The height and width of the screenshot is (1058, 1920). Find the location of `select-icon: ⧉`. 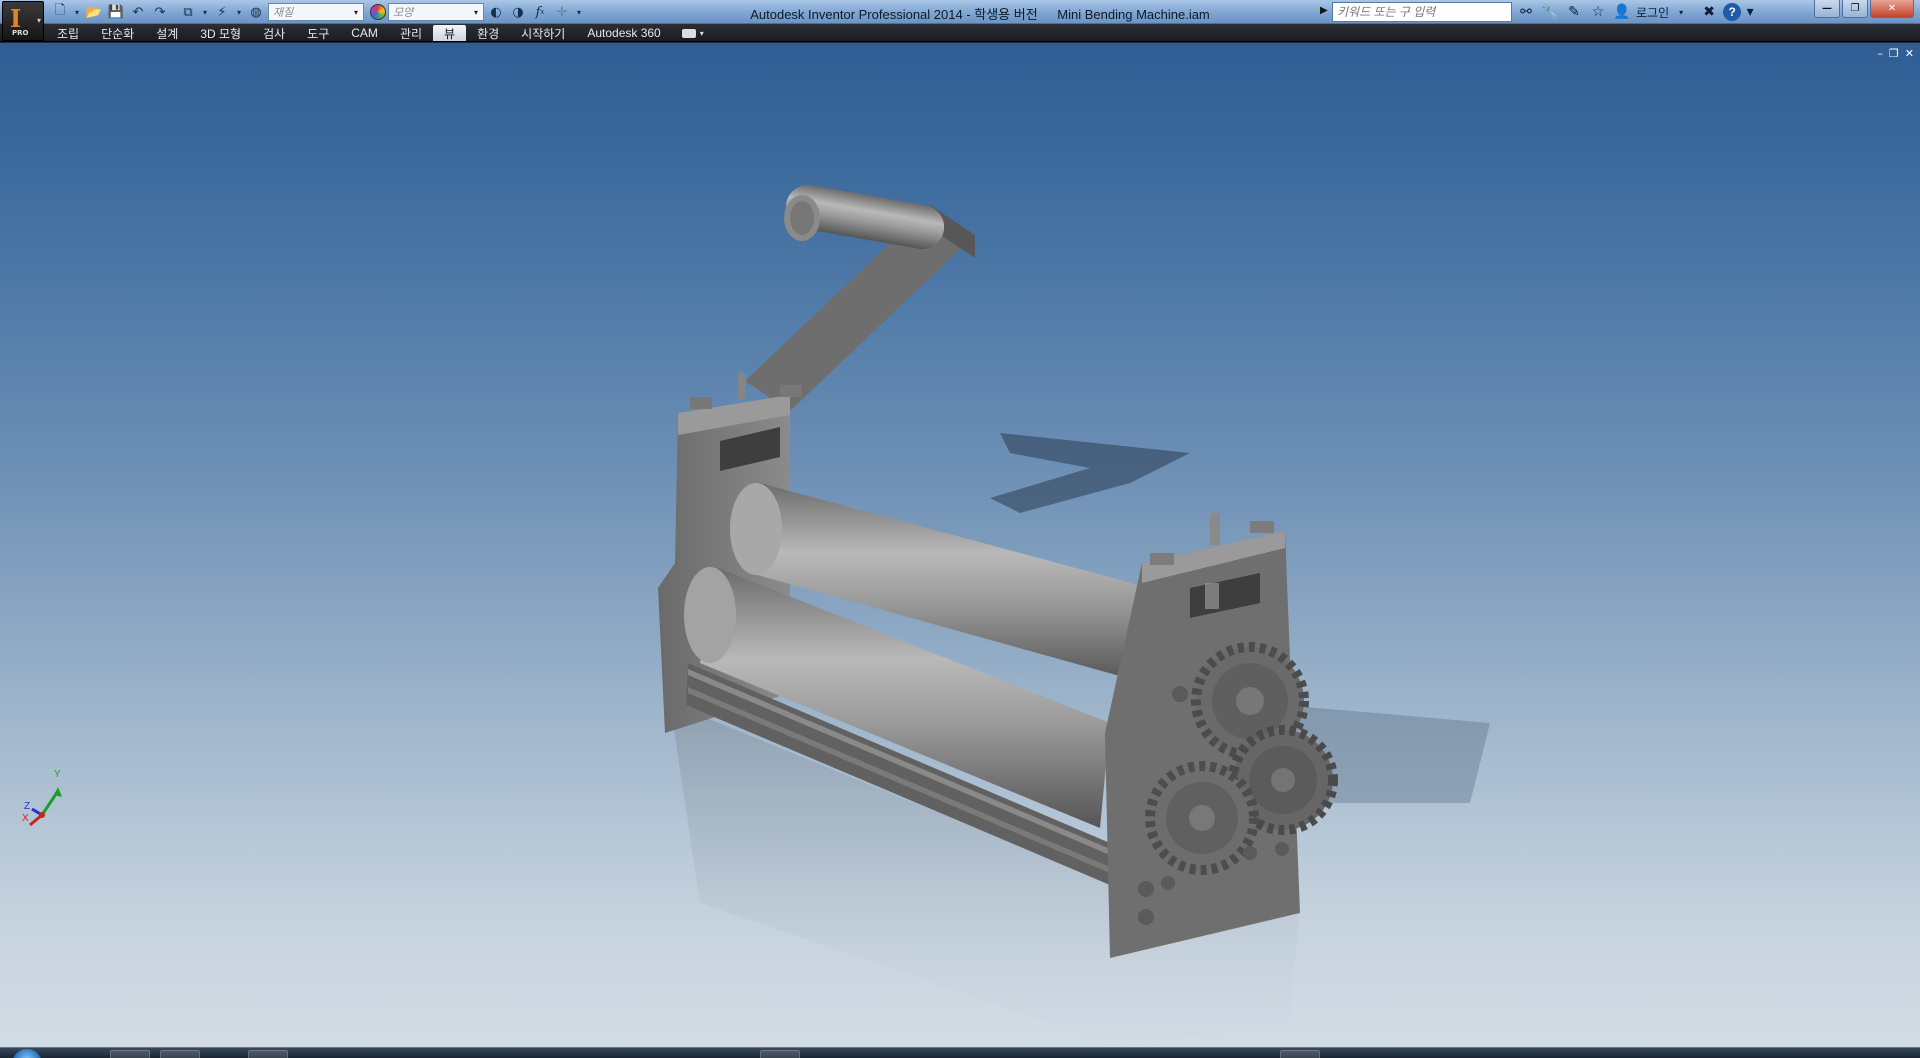

select-icon: ⧉ is located at coordinates (188, 12).